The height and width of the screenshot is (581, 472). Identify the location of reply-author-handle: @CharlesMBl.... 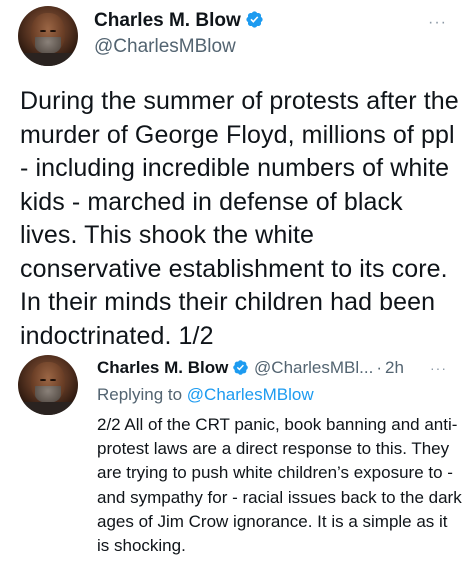
(313, 367).